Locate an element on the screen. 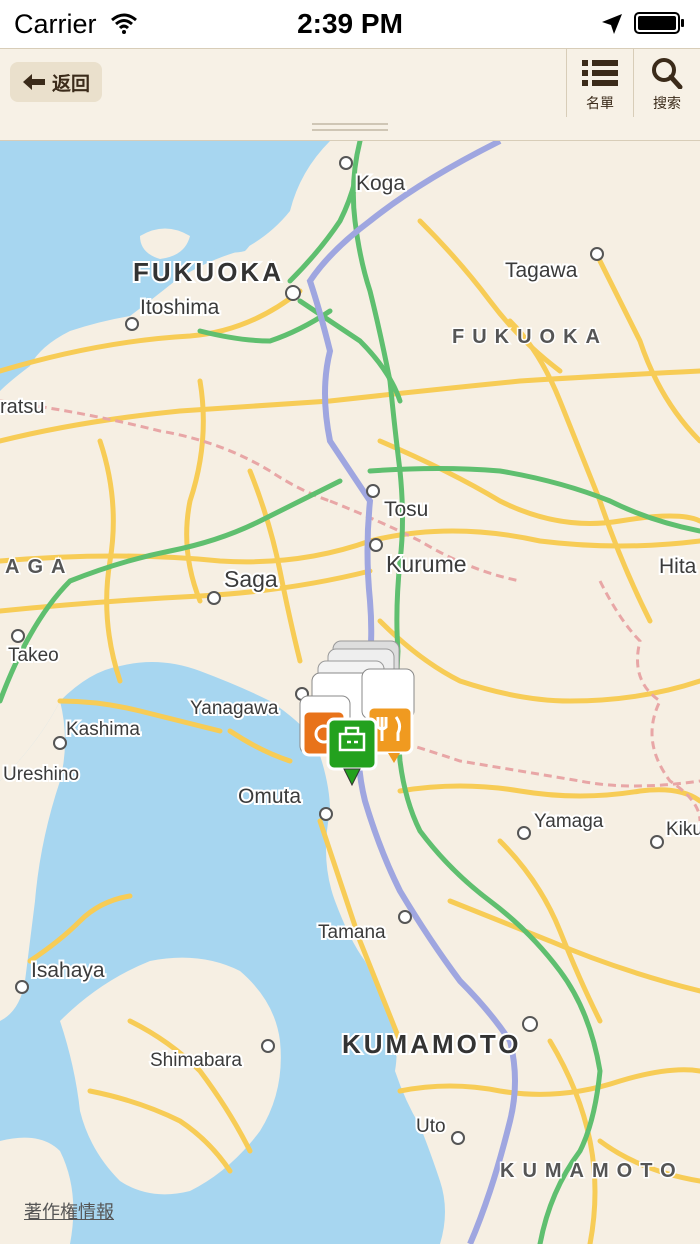 The width and height of the screenshot is (700, 1244). location-arrow-icon is located at coordinates (612, 24).